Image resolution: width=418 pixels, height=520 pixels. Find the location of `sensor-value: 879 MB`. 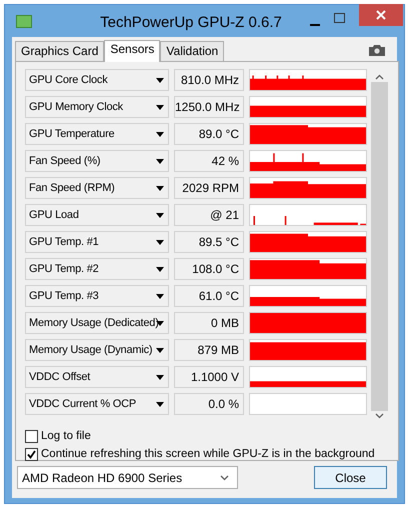

sensor-value: 879 MB is located at coordinates (209, 350).